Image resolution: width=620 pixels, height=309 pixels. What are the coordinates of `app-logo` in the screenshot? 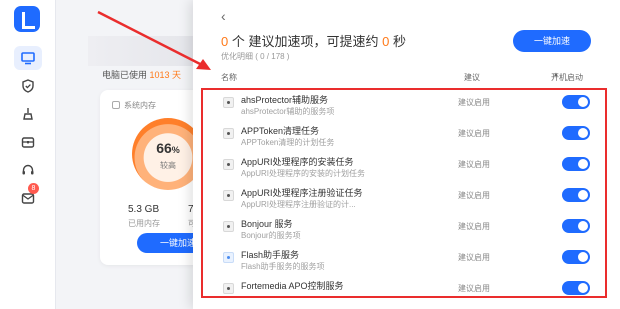 It's located at (27, 19).